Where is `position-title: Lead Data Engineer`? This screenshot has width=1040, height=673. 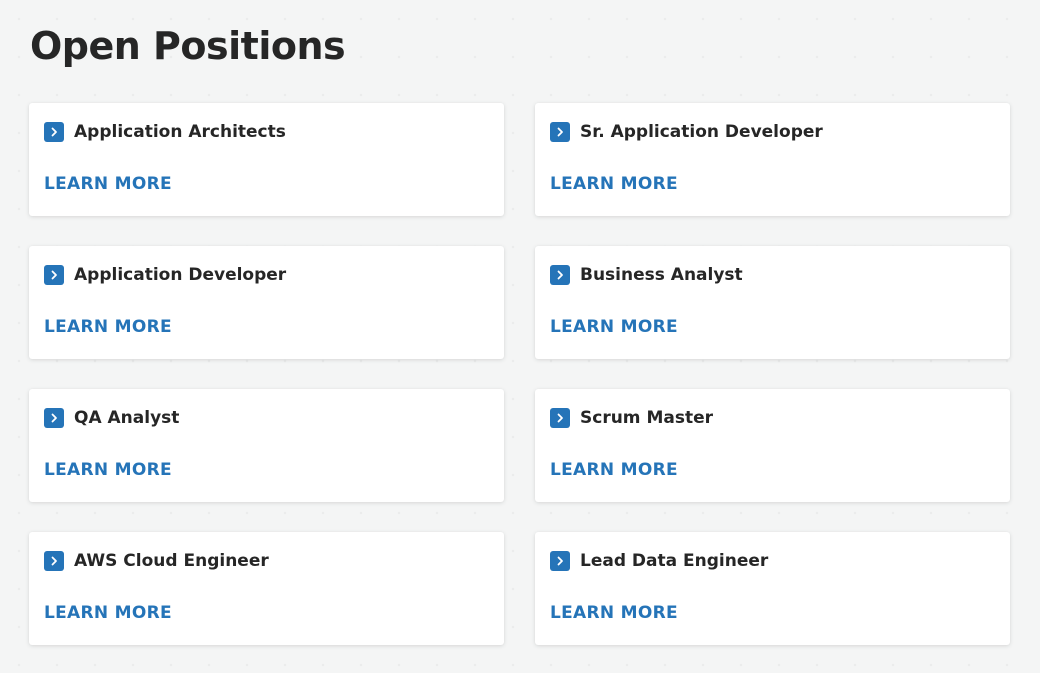
position-title: Lead Data Engineer is located at coordinates (674, 561).